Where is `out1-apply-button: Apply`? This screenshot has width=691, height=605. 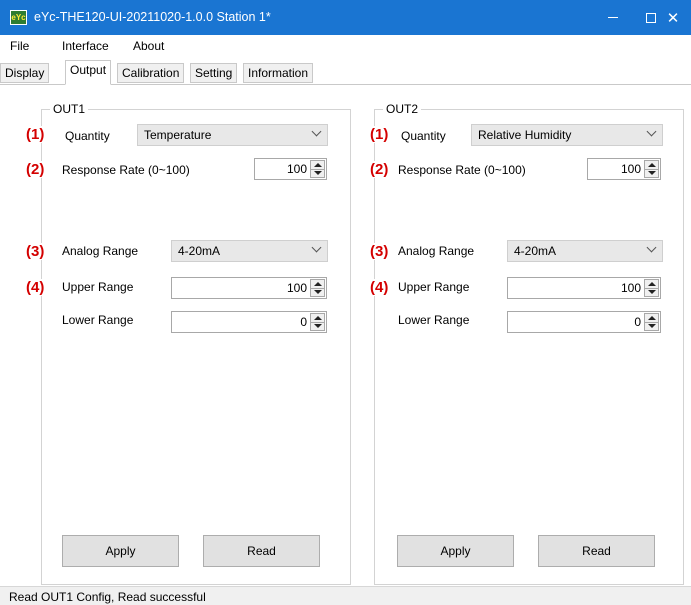 out1-apply-button: Apply is located at coordinates (120, 551).